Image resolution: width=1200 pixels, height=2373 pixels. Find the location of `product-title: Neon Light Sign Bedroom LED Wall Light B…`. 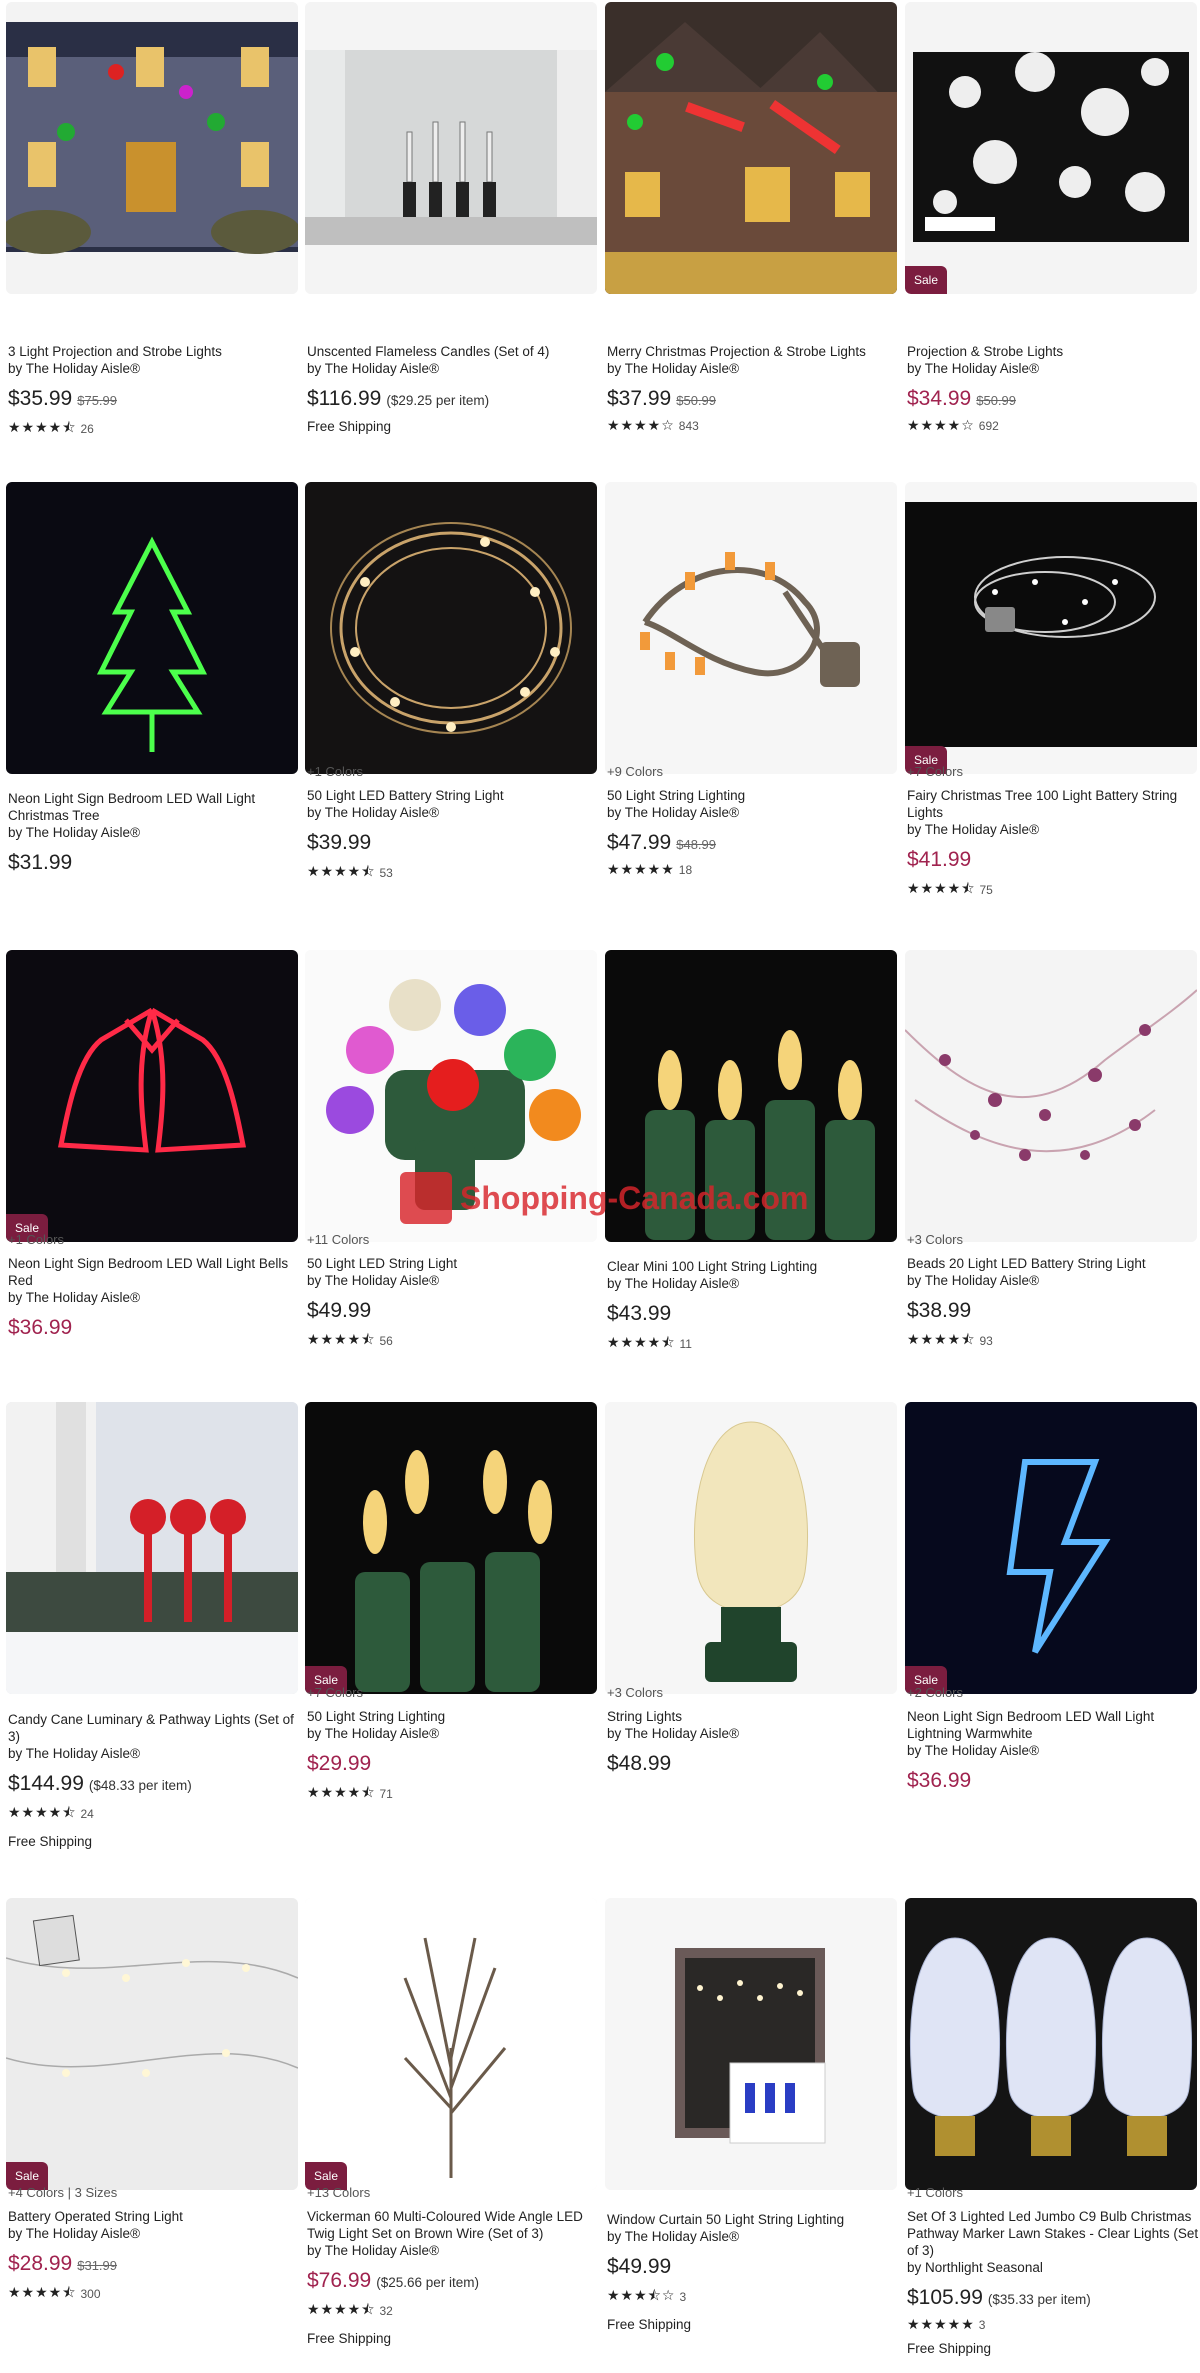

product-title: Neon Light Sign Bedroom LED Wall Light B… is located at coordinates (154, 1272).